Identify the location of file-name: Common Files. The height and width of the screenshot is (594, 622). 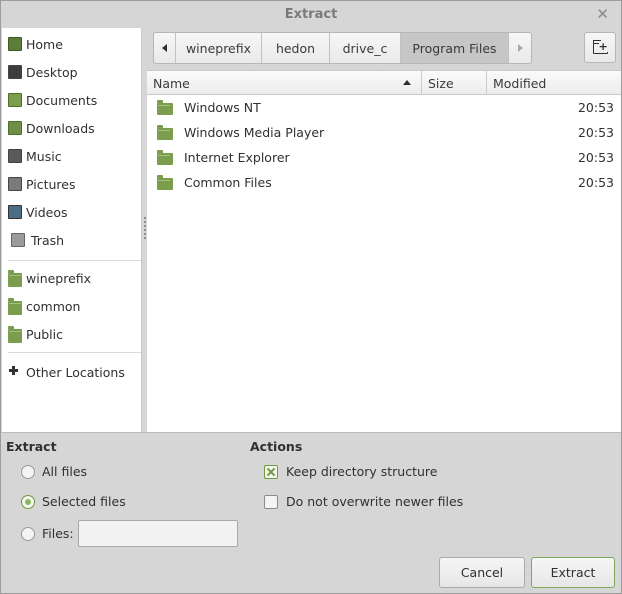
(228, 182).